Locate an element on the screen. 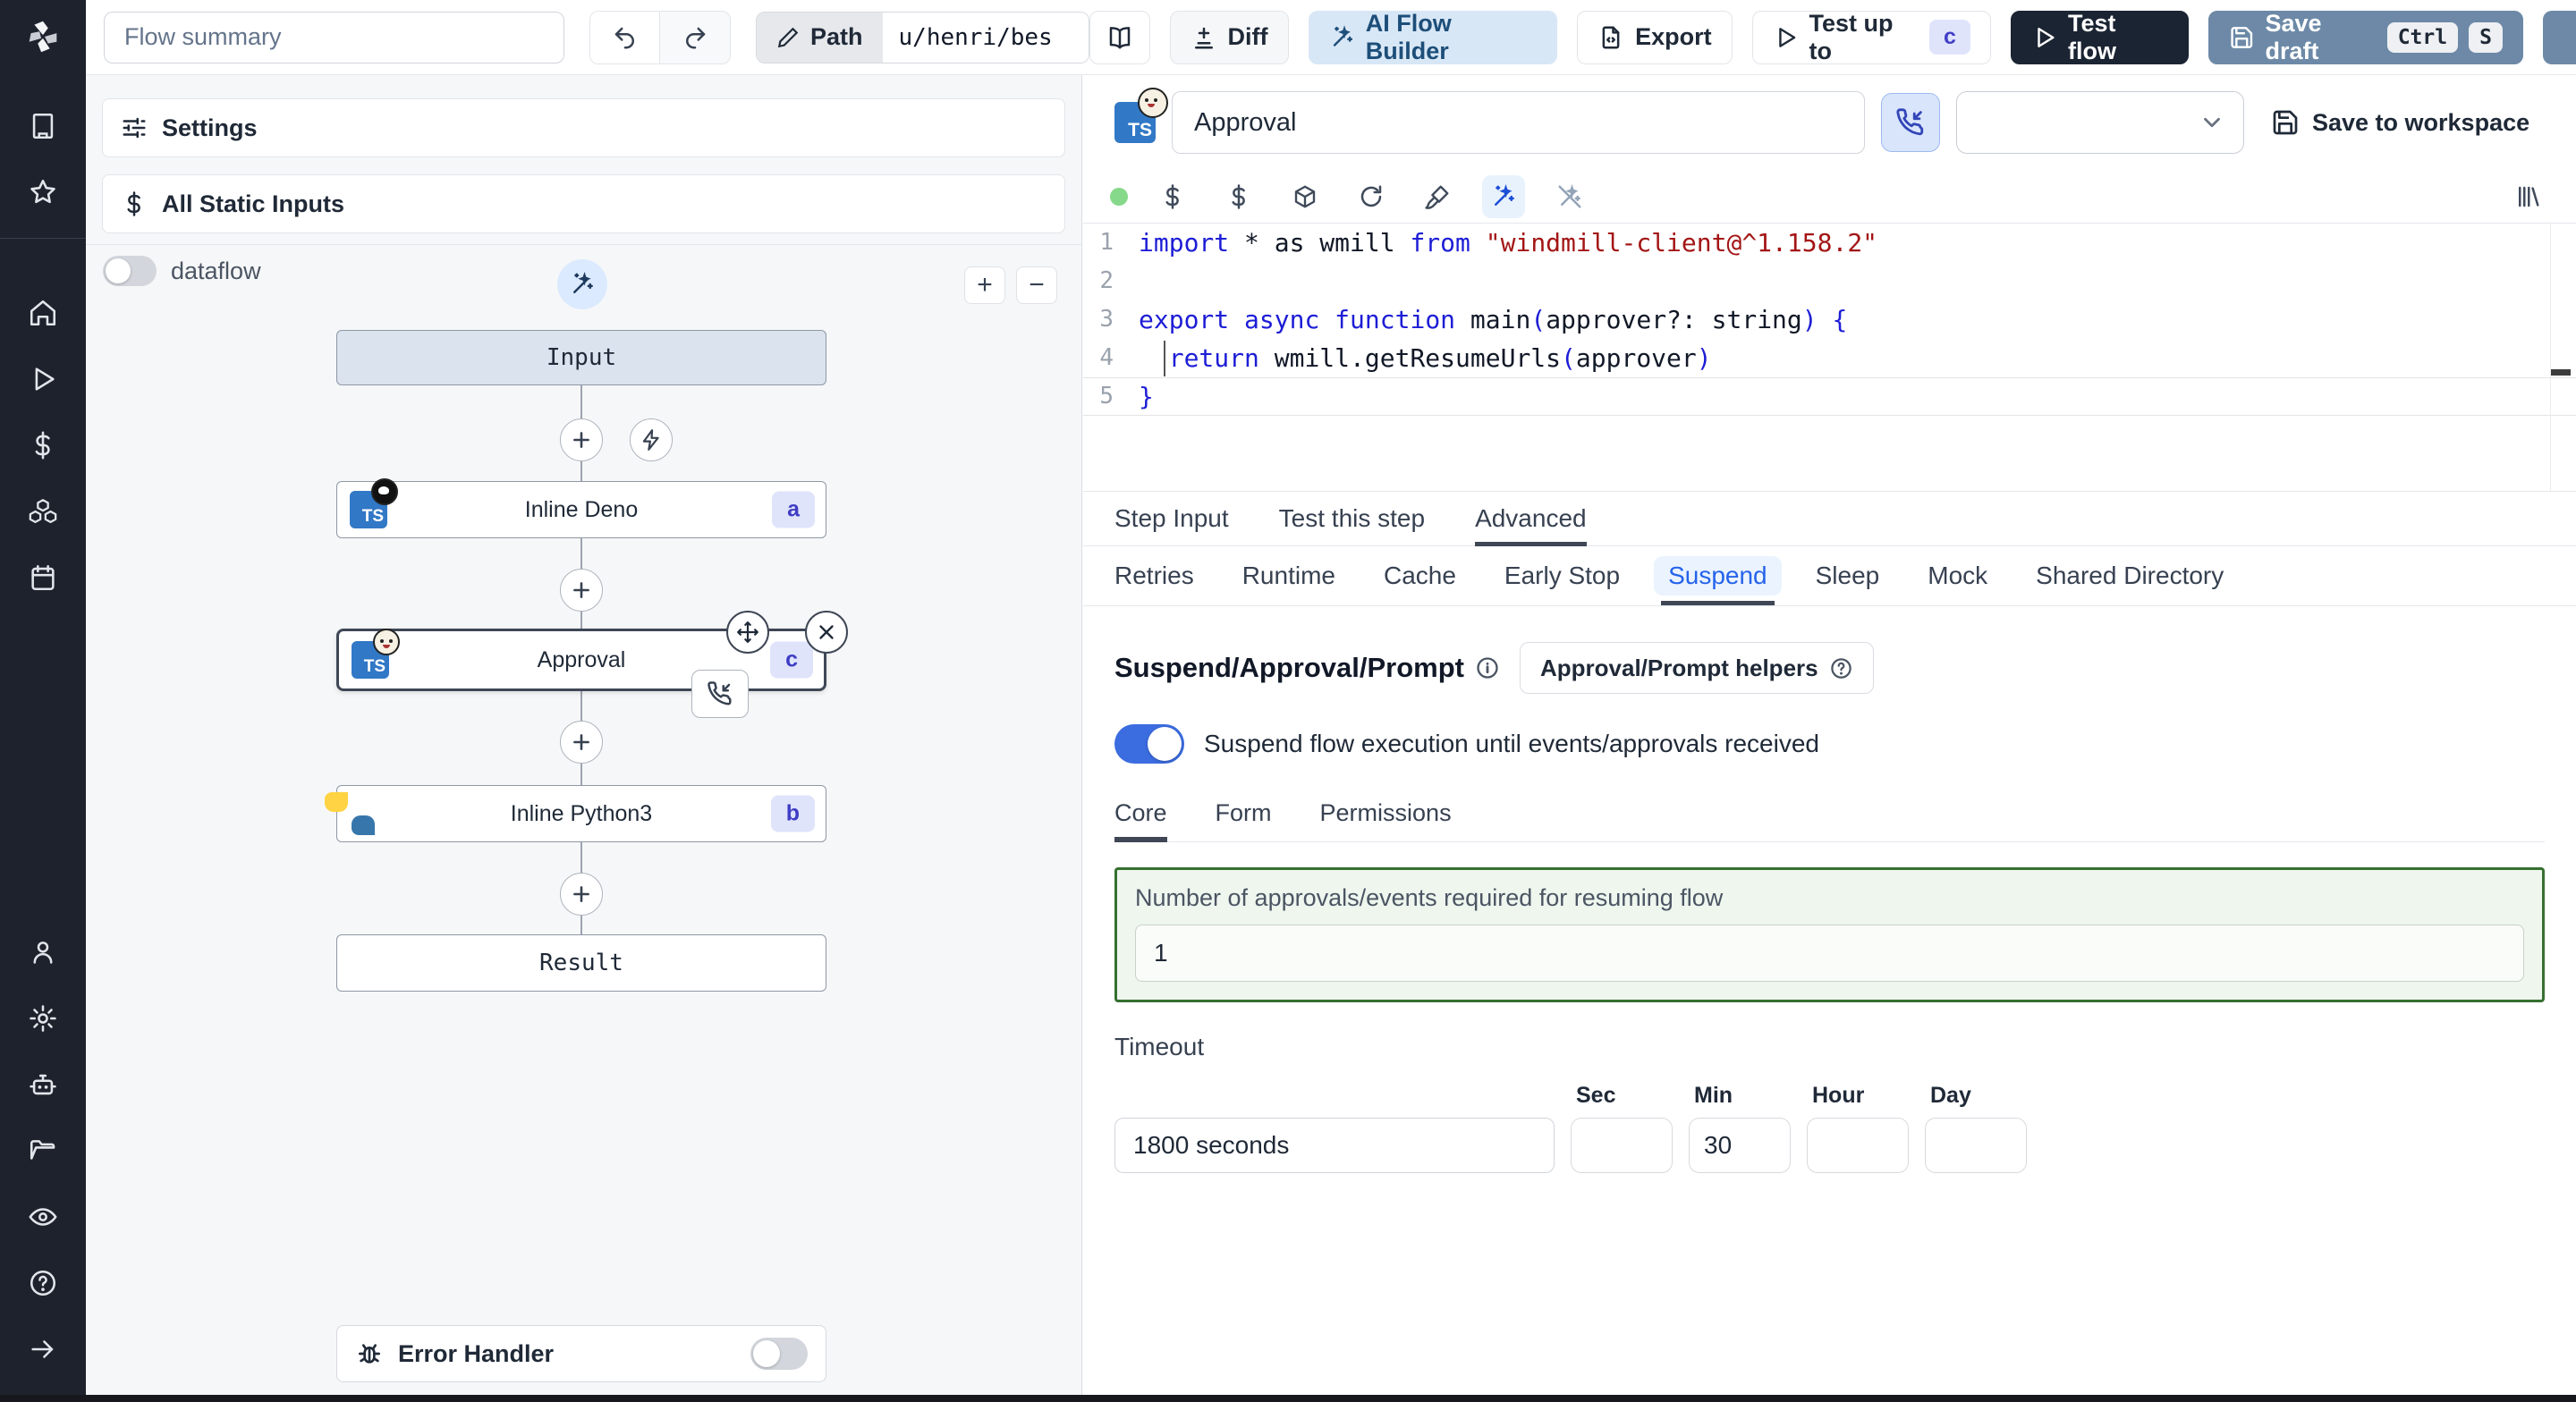 The image size is (2576, 1402). tab-suspend: Suspend is located at coordinates (1718, 575).